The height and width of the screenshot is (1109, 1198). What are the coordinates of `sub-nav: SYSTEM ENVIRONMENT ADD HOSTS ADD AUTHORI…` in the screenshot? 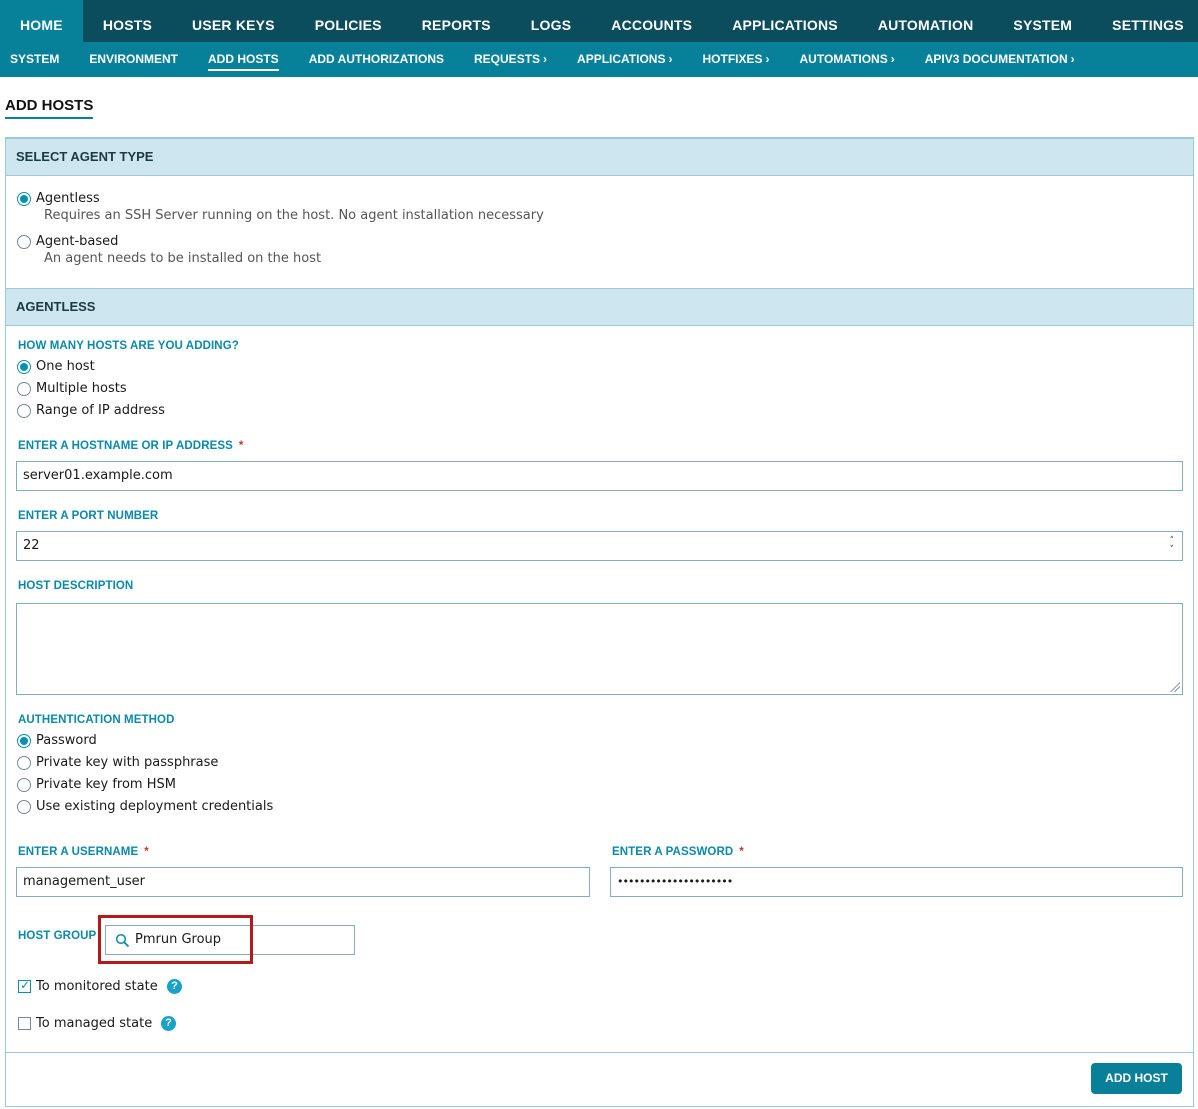 It's located at (599, 59).